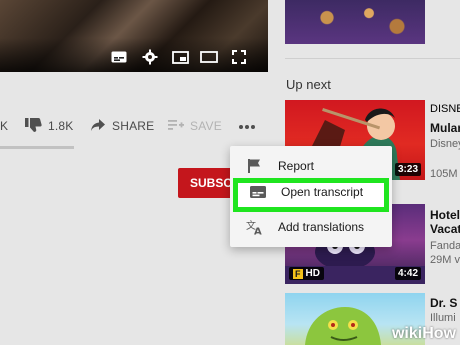  What do you see at coordinates (98, 126) in the screenshot?
I see `share-arrow-icon` at bounding box center [98, 126].